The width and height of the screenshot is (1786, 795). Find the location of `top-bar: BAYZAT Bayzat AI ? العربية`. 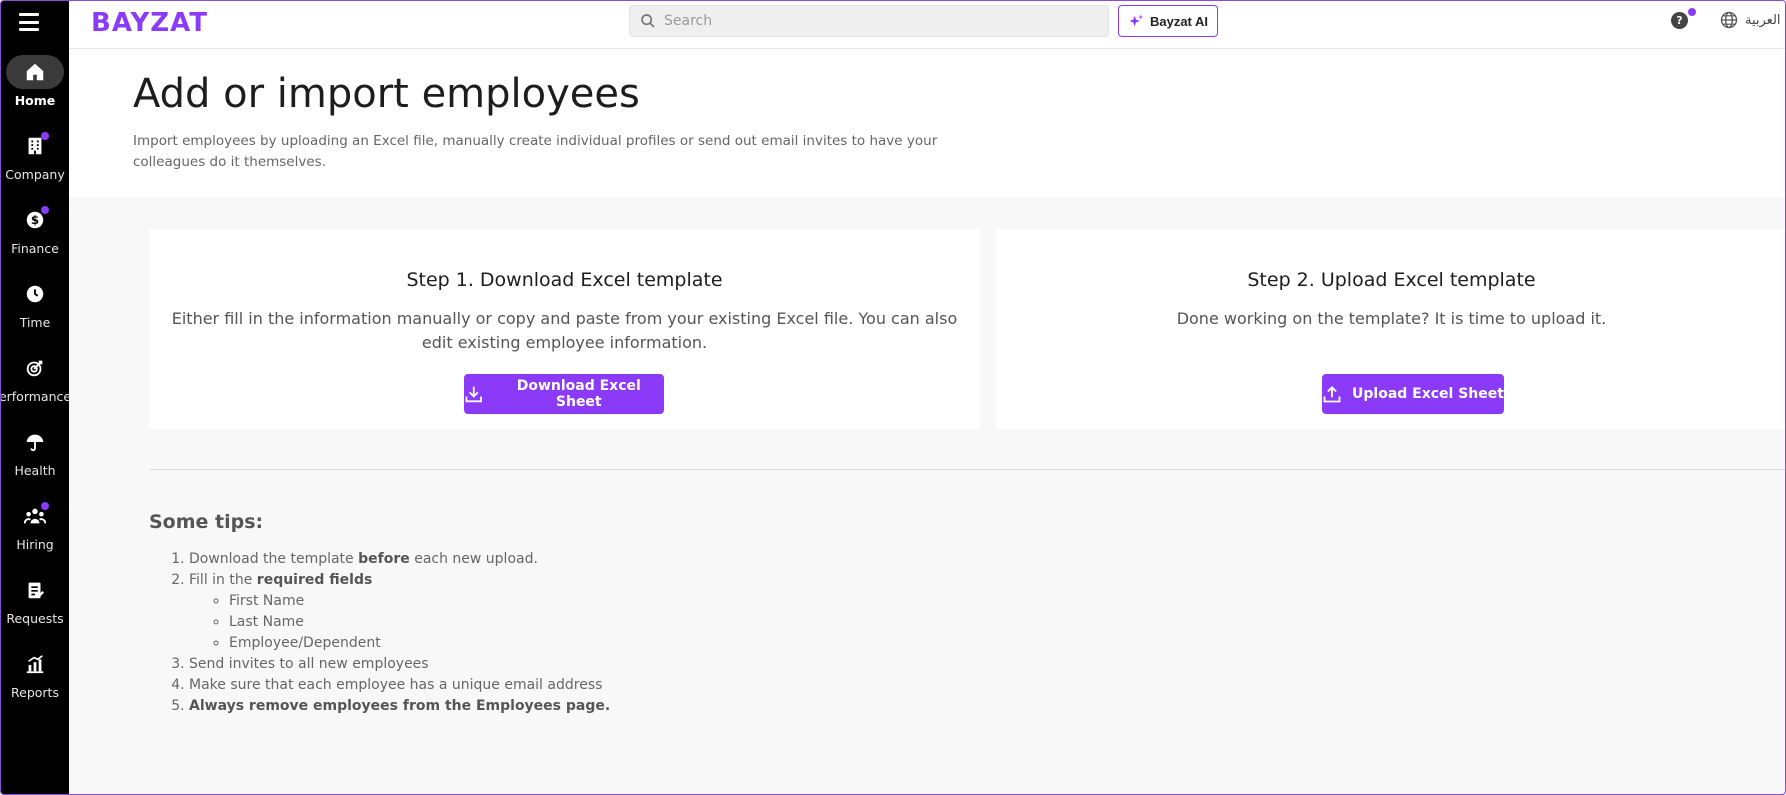

top-bar: BAYZAT Bayzat AI ? العربية is located at coordinates (927, 25).